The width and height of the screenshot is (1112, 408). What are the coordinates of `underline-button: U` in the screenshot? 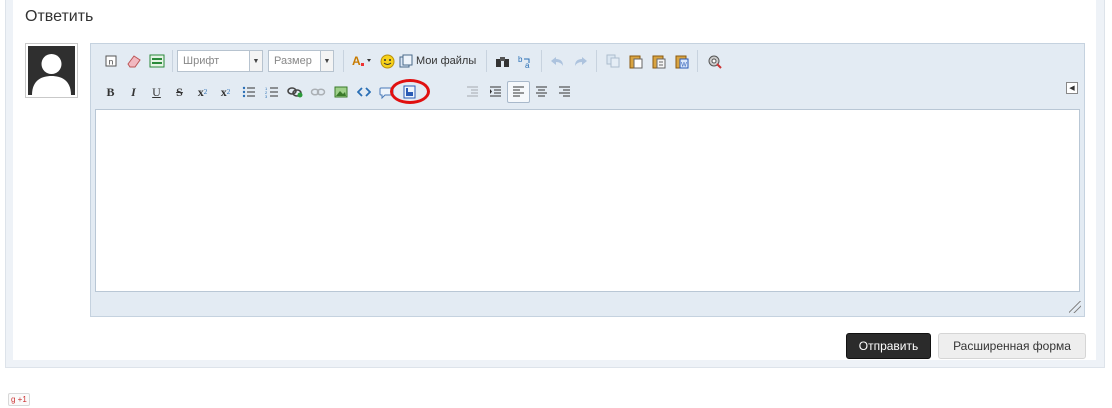 It's located at (156, 92).